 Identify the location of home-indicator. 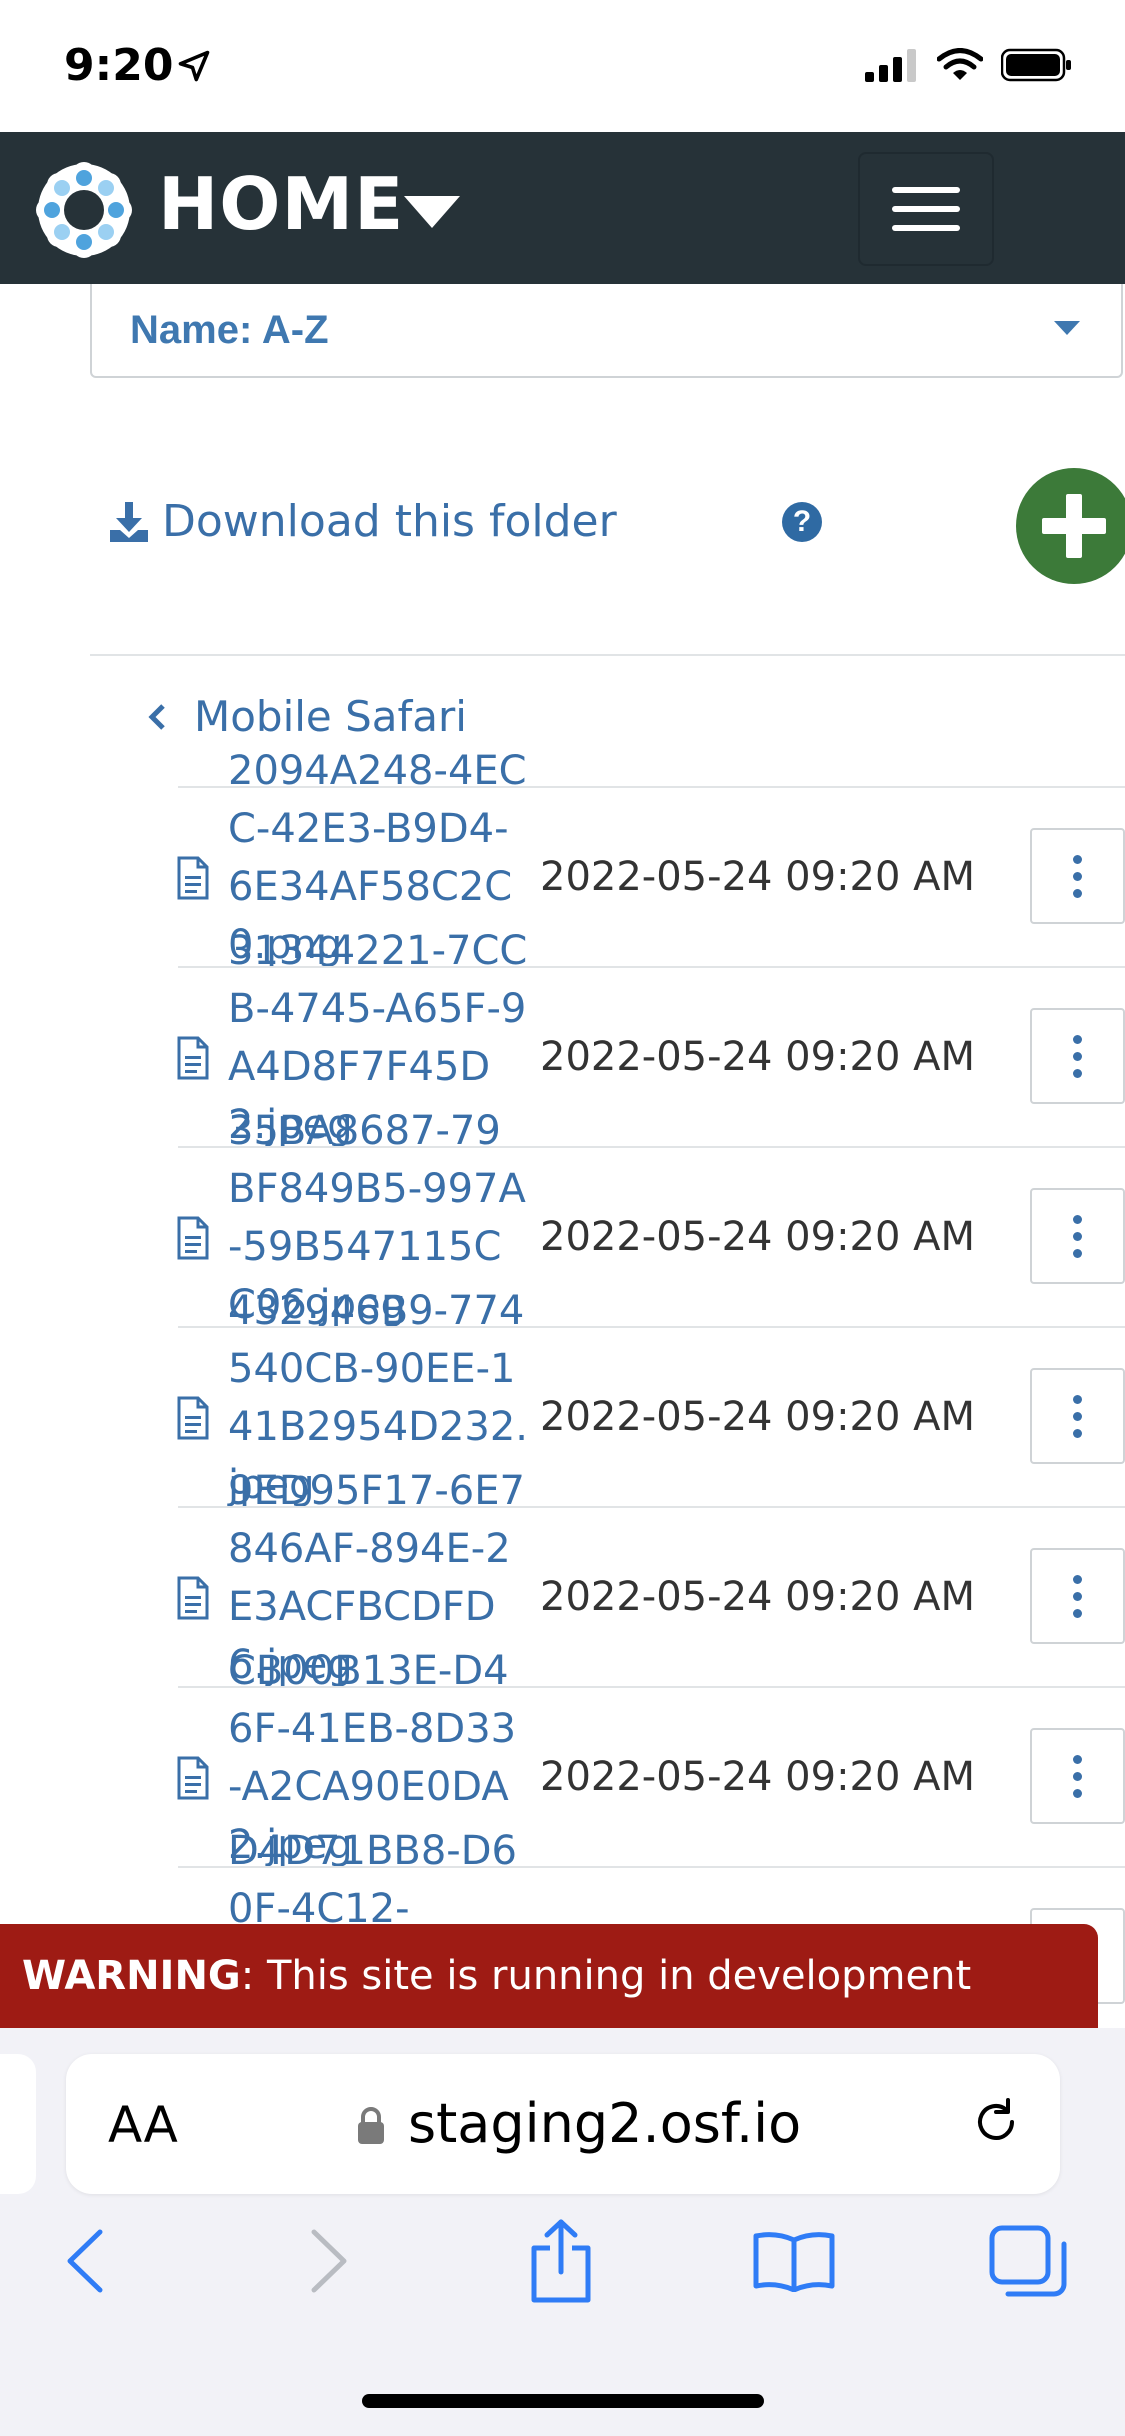
(563, 2401).